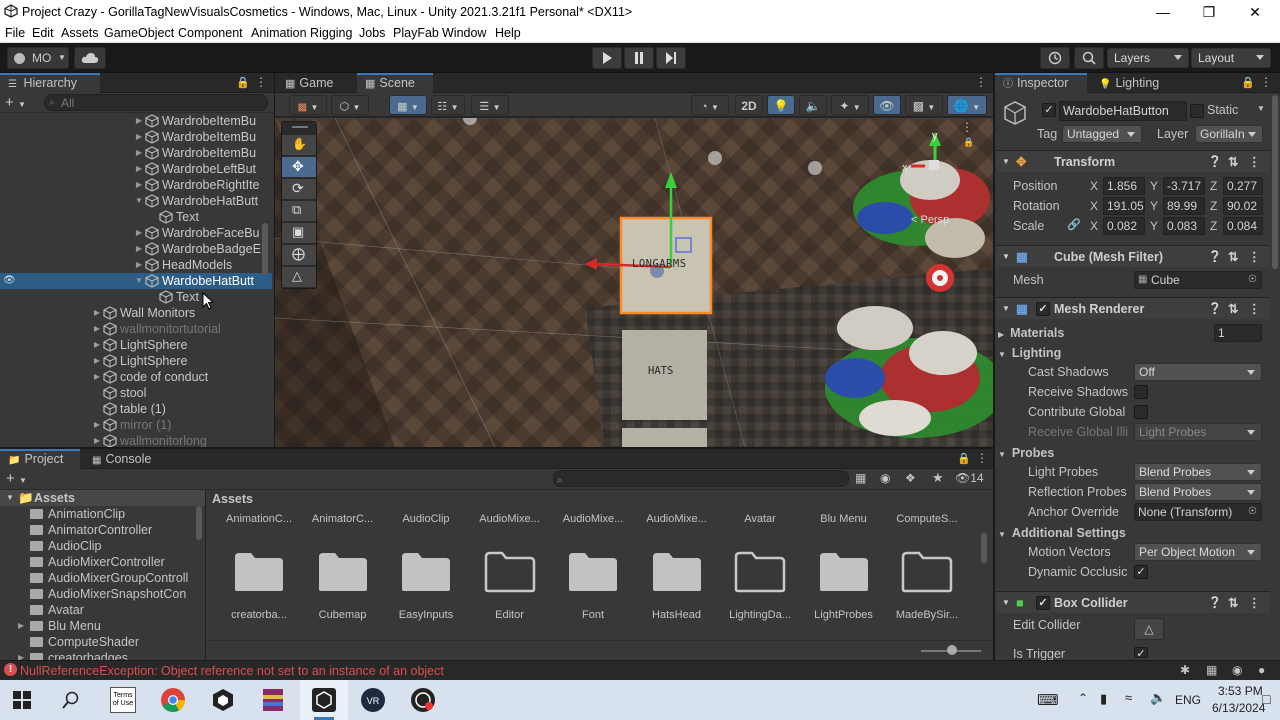  I want to click on unity-hub-icon, so click(223, 700).